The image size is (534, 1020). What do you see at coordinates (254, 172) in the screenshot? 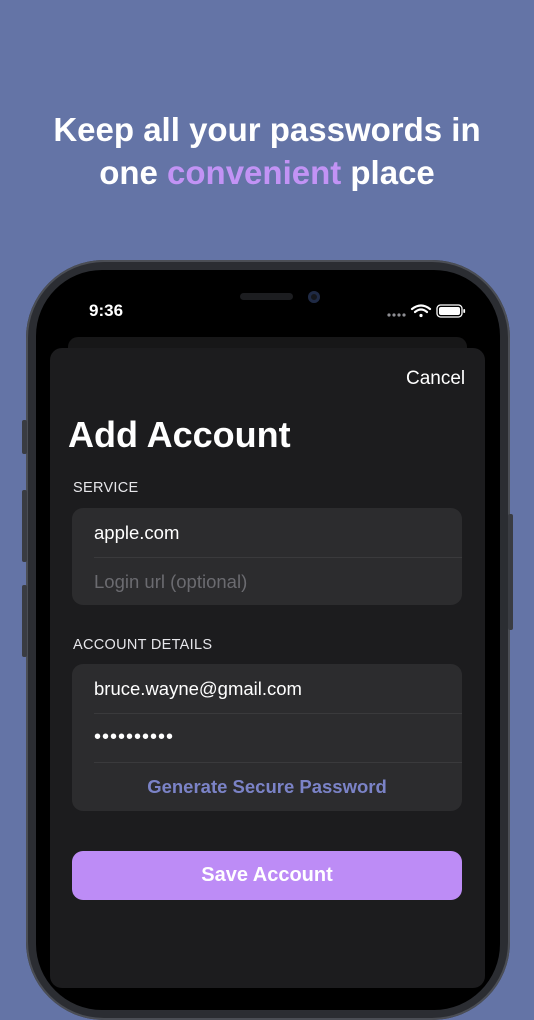
I see `headline-accent-word: convenient` at bounding box center [254, 172].